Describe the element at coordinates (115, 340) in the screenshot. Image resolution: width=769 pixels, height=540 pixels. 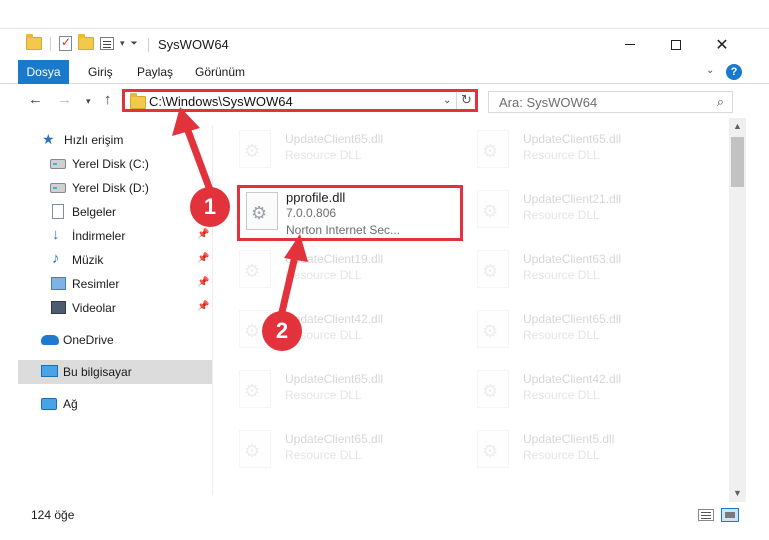
I see `sidebar-item-onedrive: OneDrive` at that location.